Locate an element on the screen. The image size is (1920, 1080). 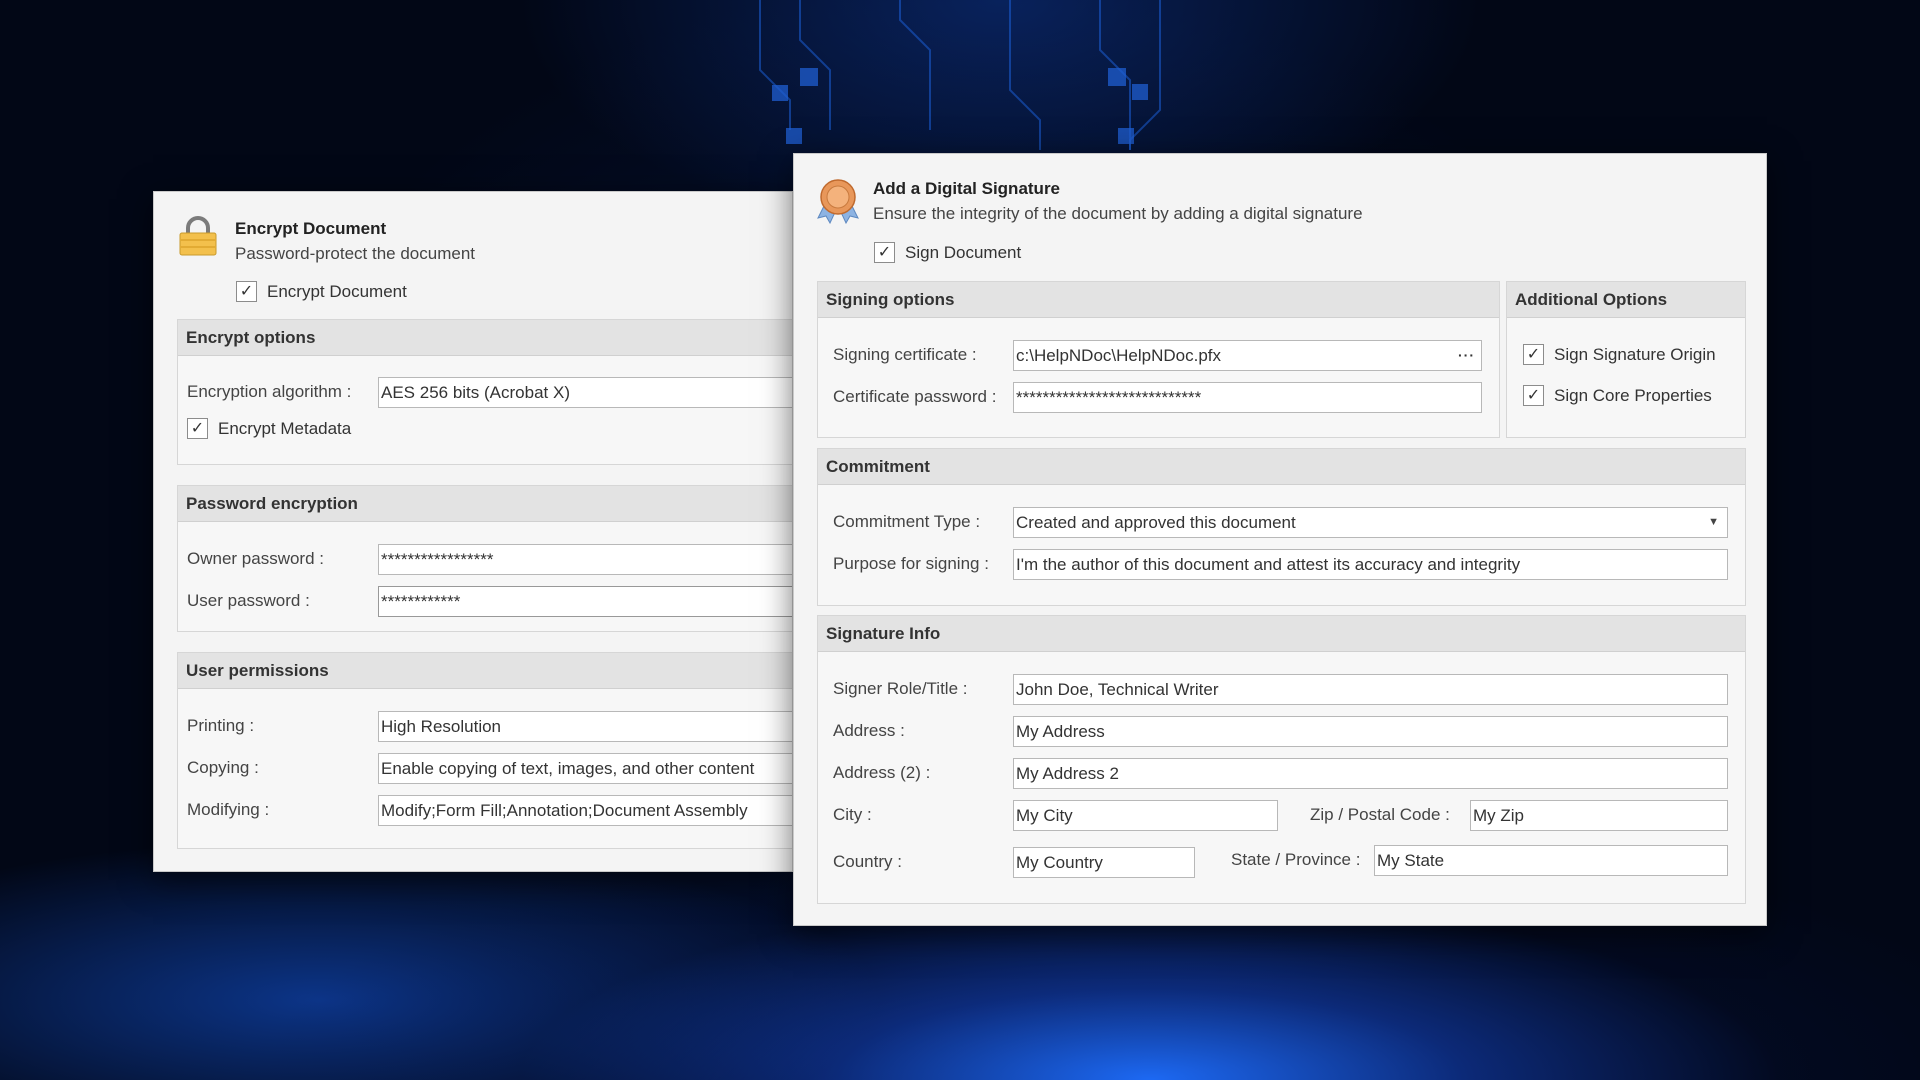
country-input: My Country is located at coordinates (1104, 862).